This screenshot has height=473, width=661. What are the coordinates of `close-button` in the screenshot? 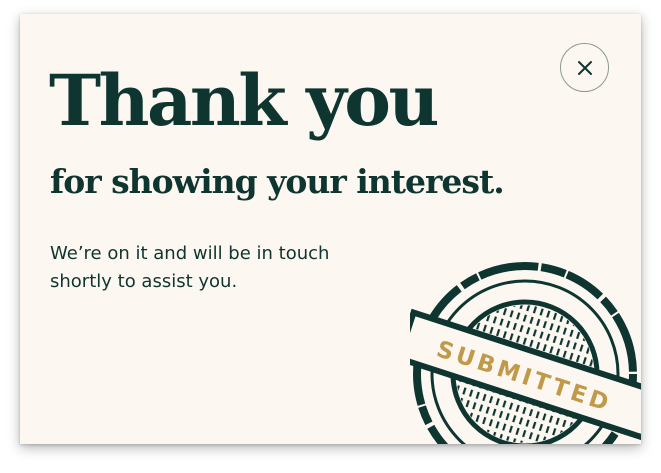 It's located at (584, 67).